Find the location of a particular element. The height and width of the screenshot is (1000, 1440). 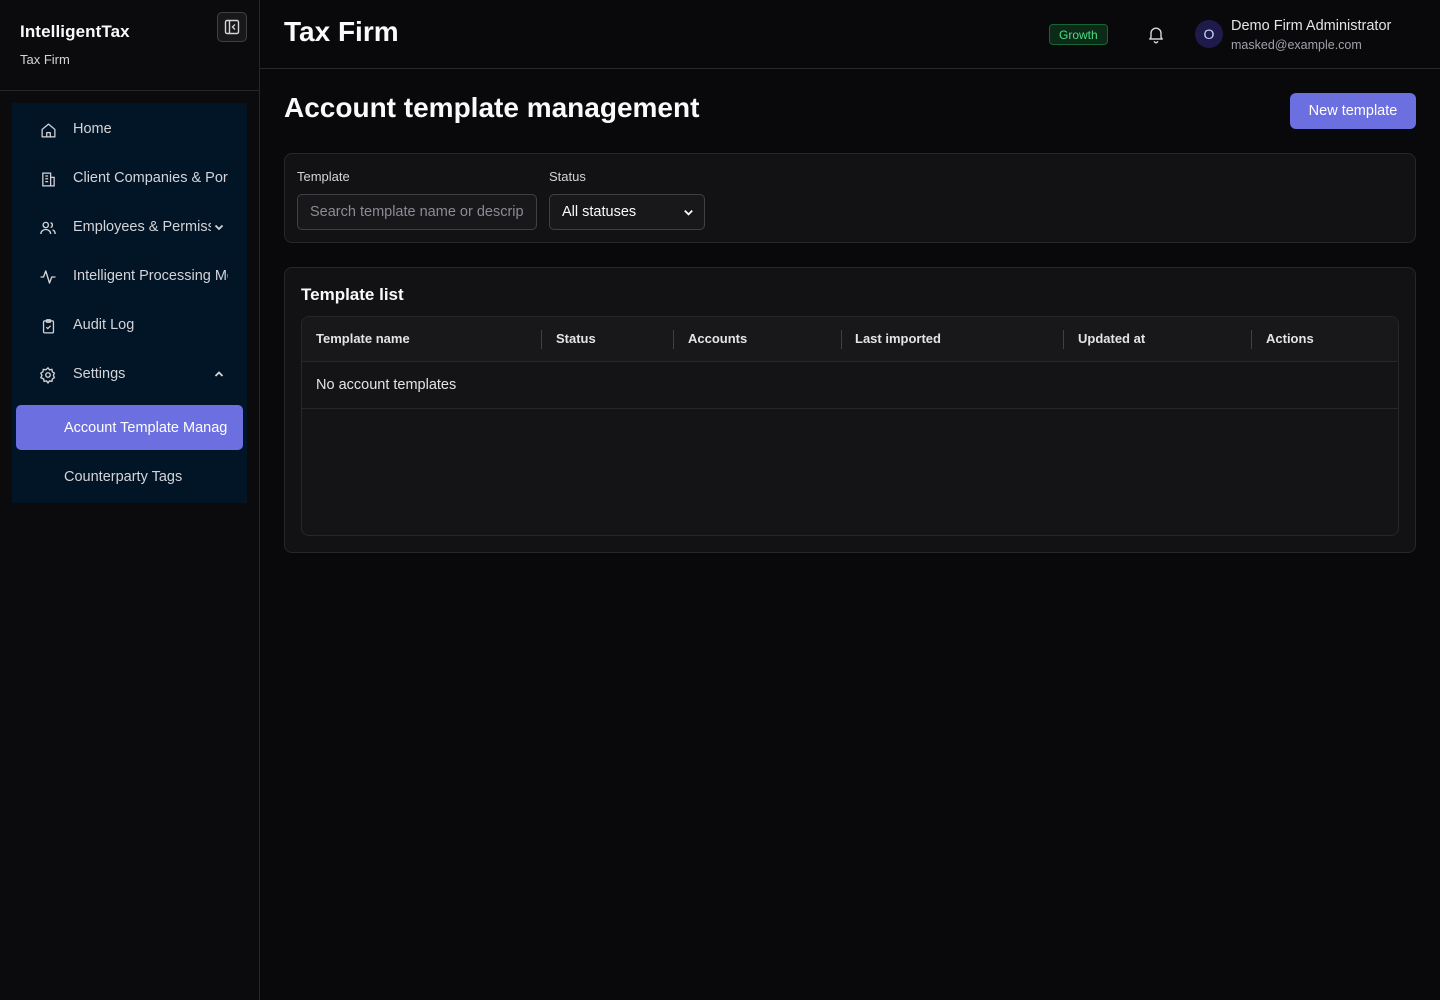

chevron-up-icon is located at coordinates (219, 374).